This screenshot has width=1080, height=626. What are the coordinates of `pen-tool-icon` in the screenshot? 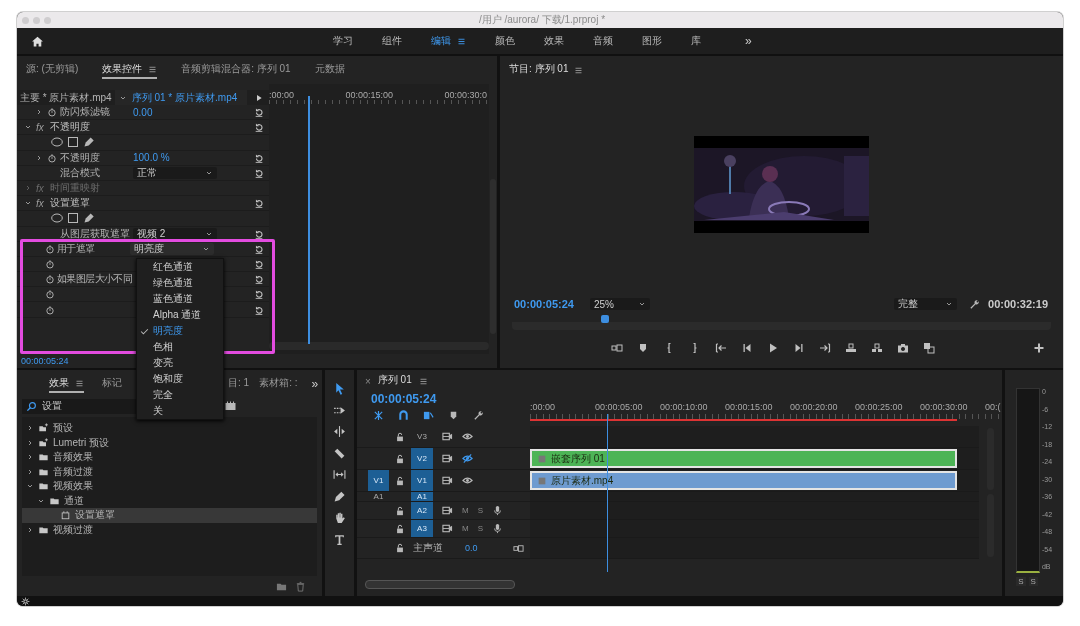 It's located at (339, 496).